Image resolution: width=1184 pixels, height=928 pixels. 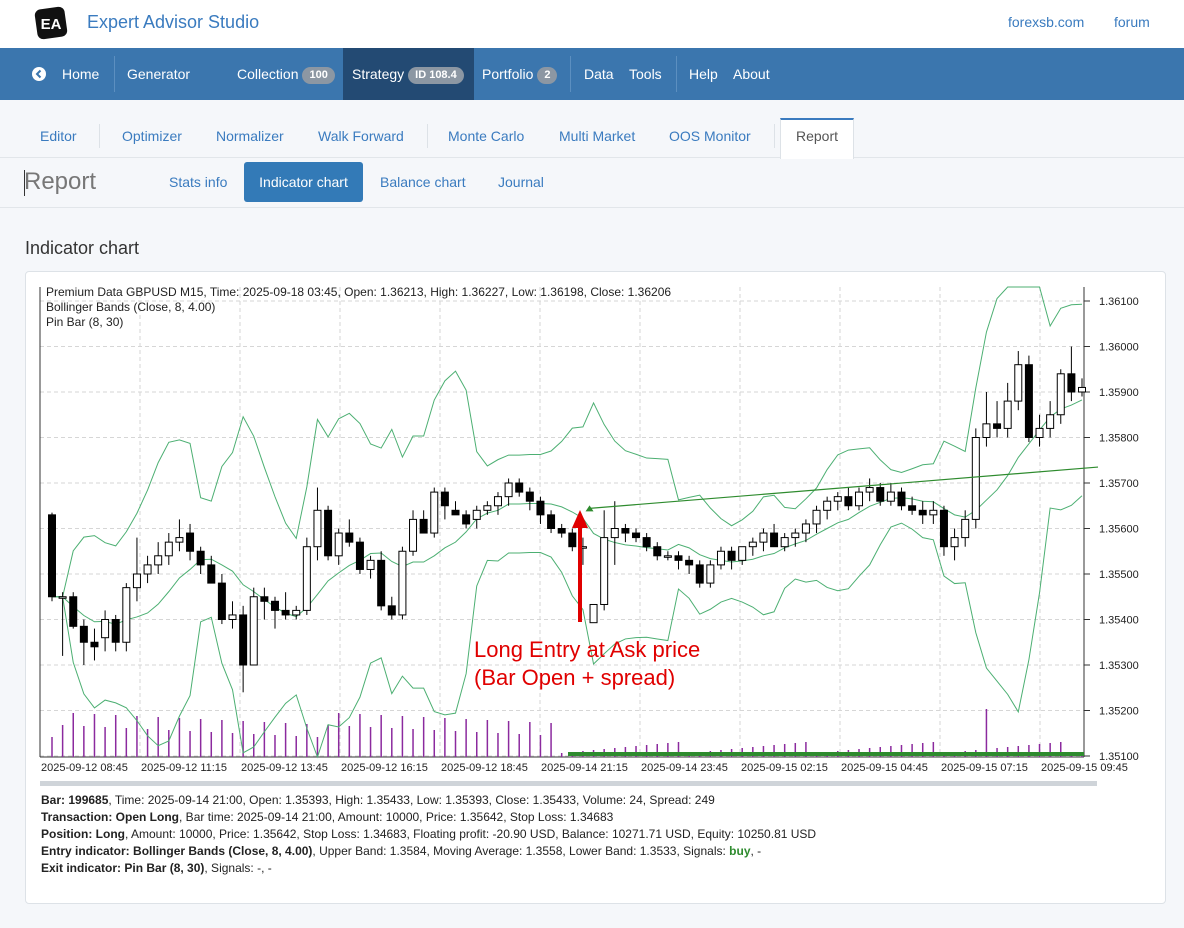 What do you see at coordinates (1119, 484) in the screenshot?
I see `y-tick-label: 1.35700` at bounding box center [1119, 484].